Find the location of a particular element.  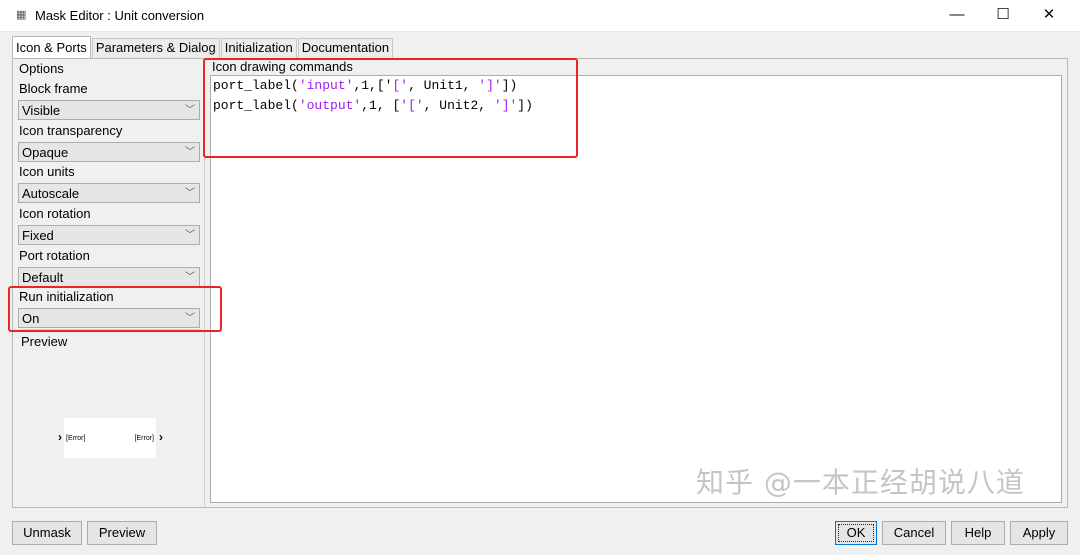

preview-label: Preview is located at coordinates (44, 341).